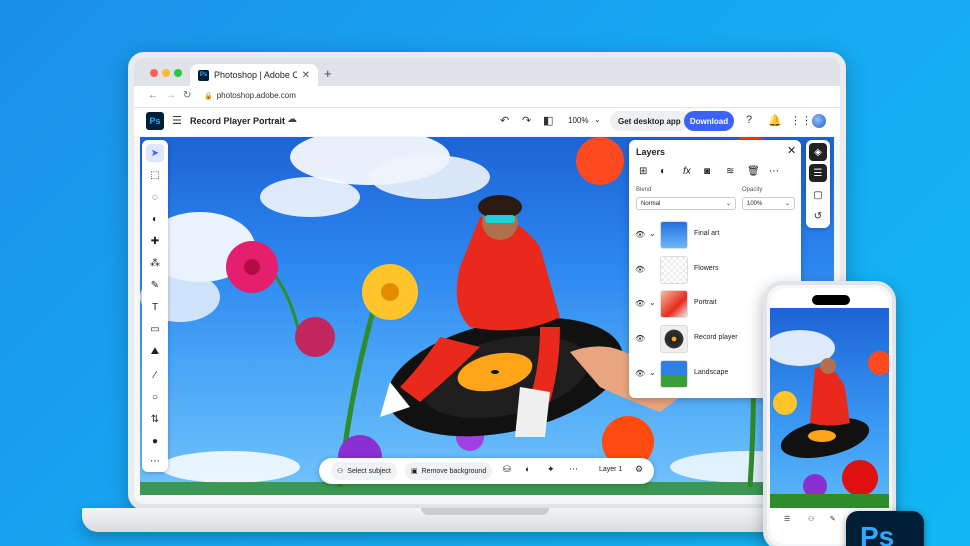  I want to click on adjustment-layer-icon: ◐, so click(663, 171).